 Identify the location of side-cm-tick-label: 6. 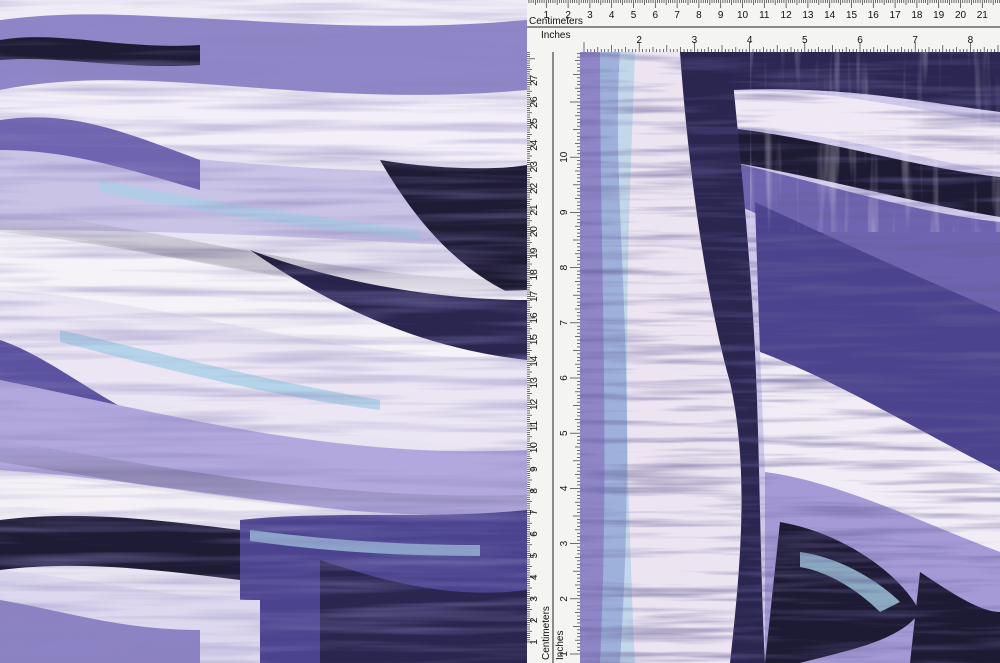
(534, 534).